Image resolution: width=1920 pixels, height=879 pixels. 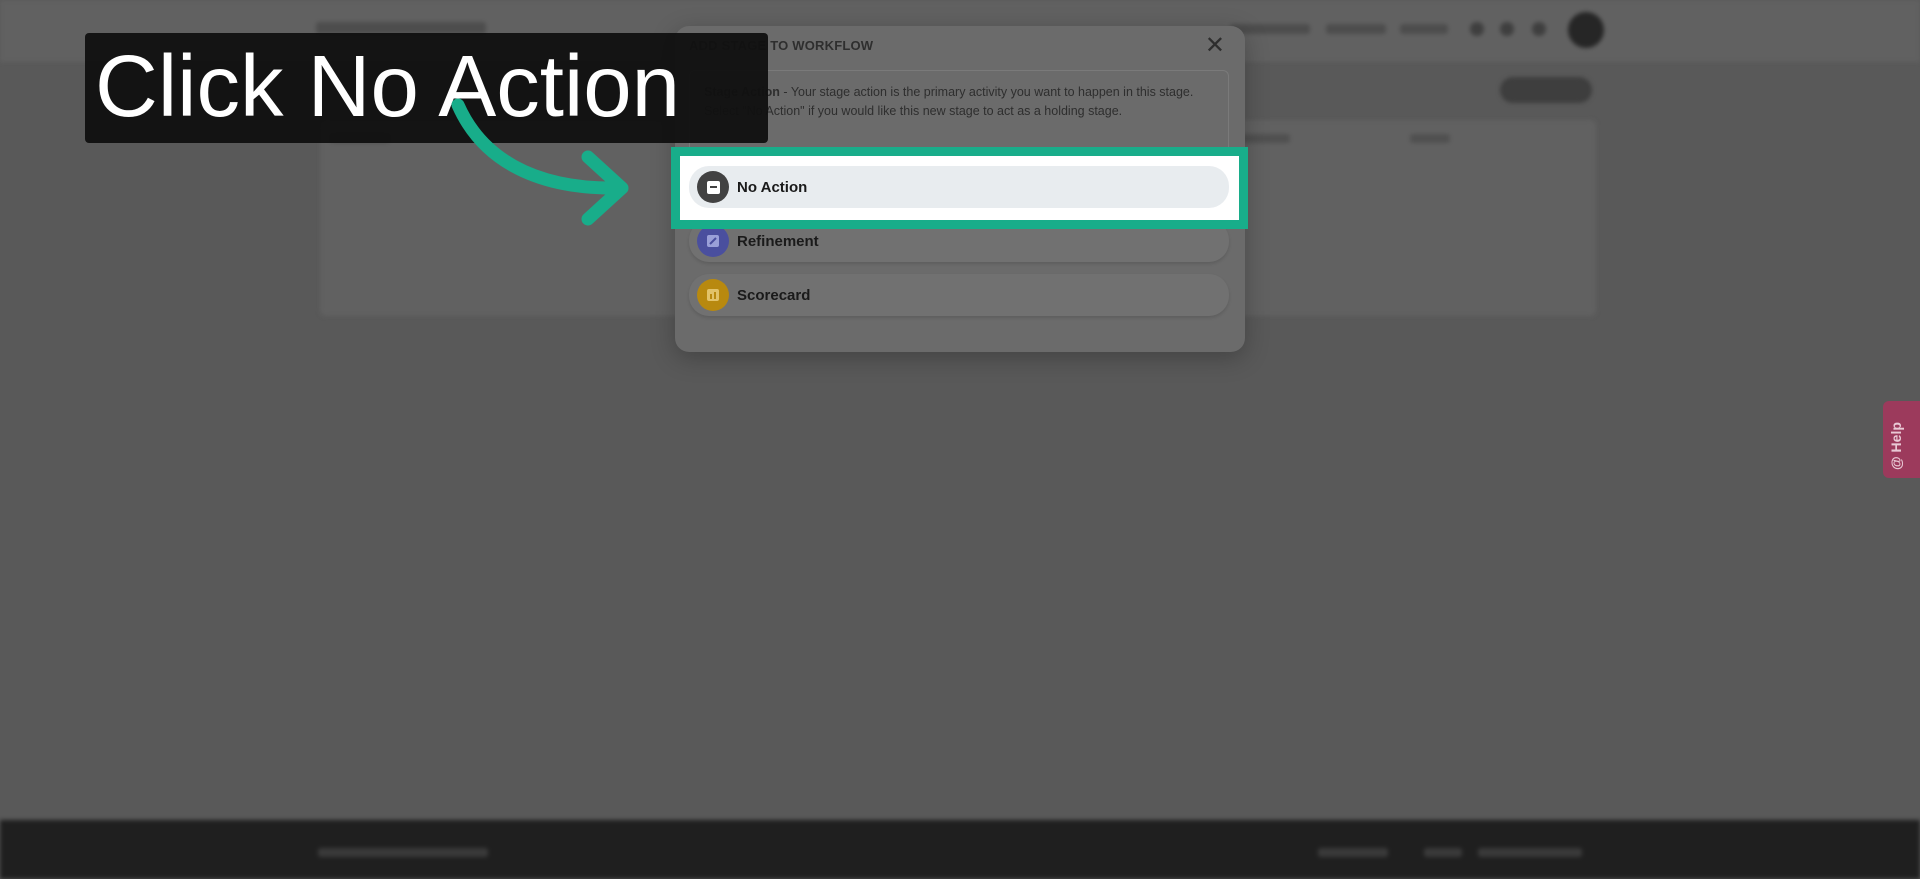 I want to click on option-label: Refinement, so click(x=778, y=241).